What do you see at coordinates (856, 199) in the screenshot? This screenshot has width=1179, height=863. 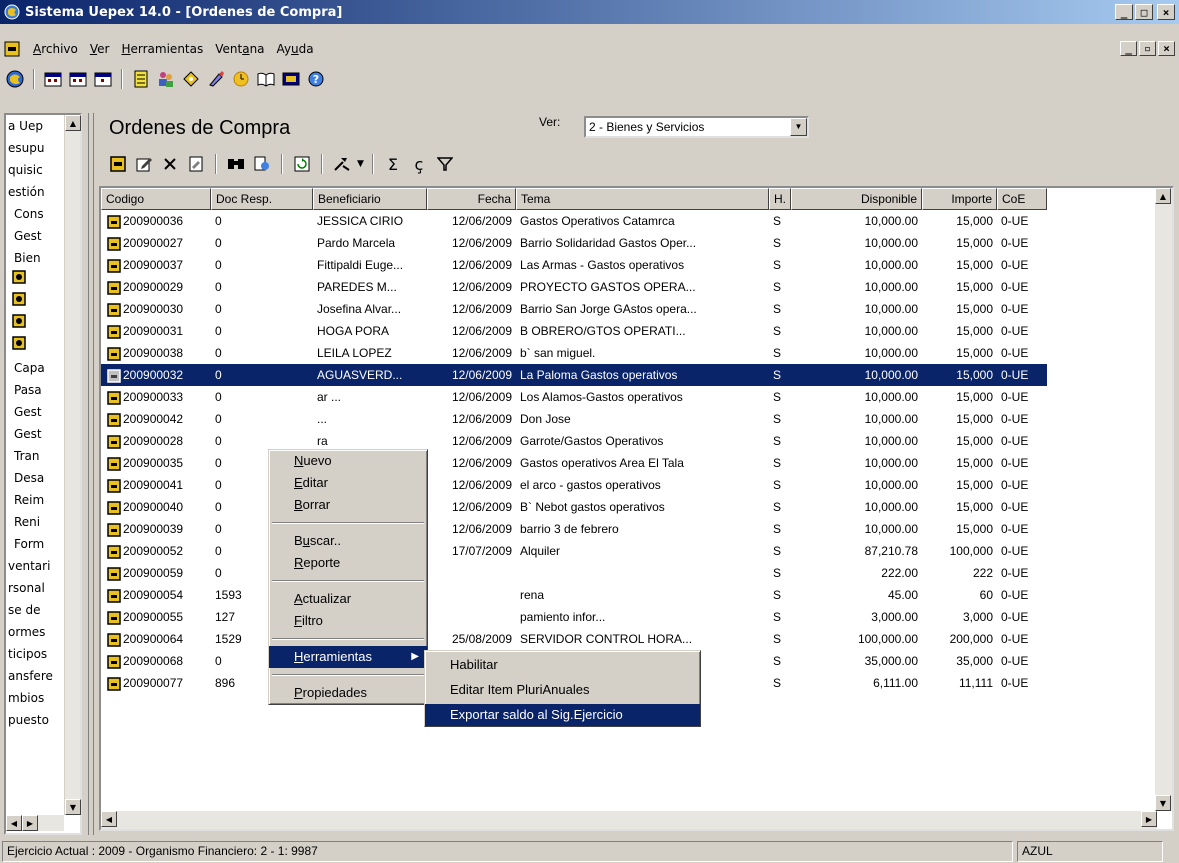 I see `column-header-disponible: Disponible` at bounding box center [856, 199].